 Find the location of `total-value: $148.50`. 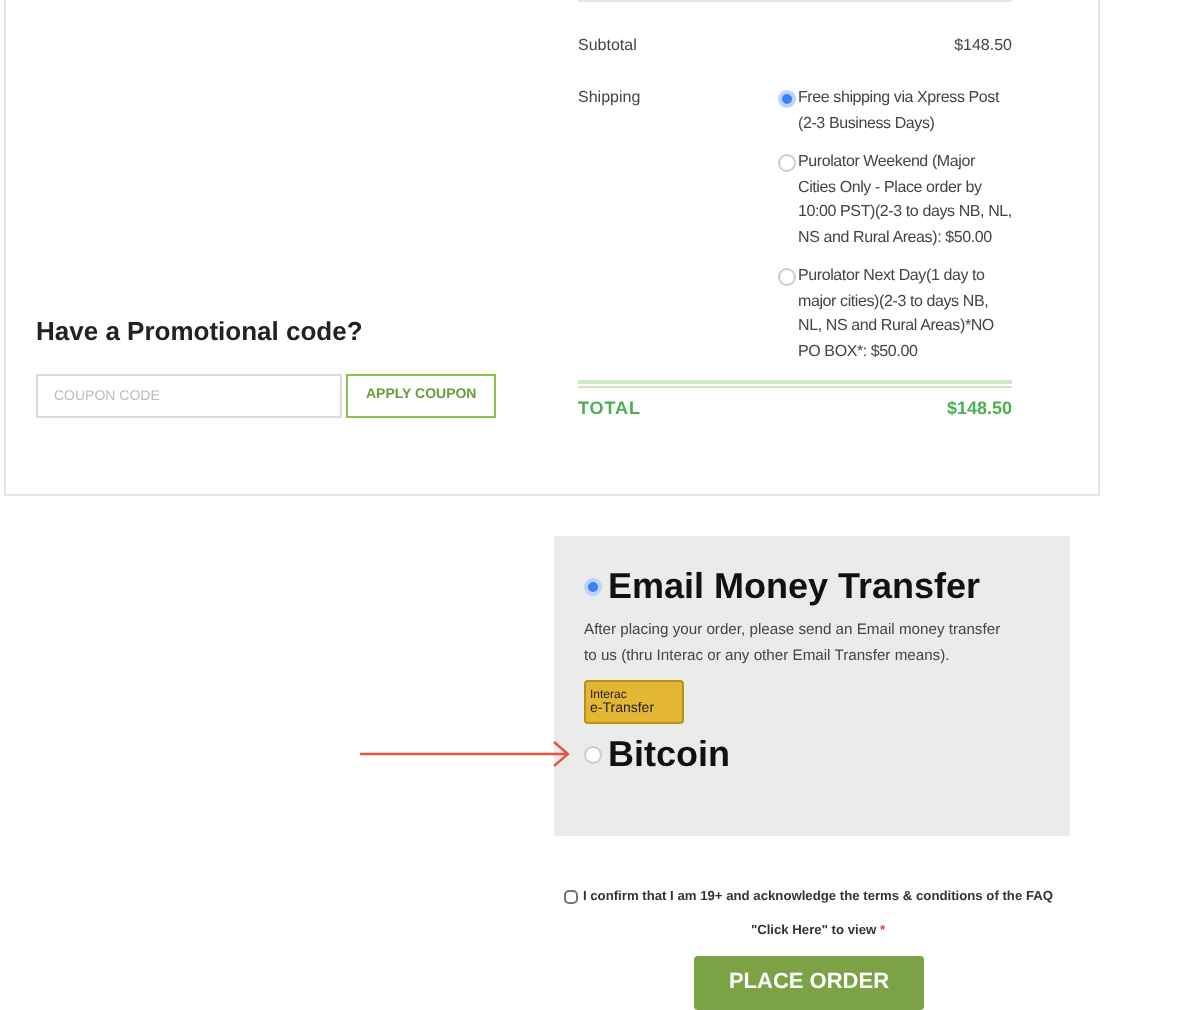

total-value: $148.50 is located at coordinates (979, 409).